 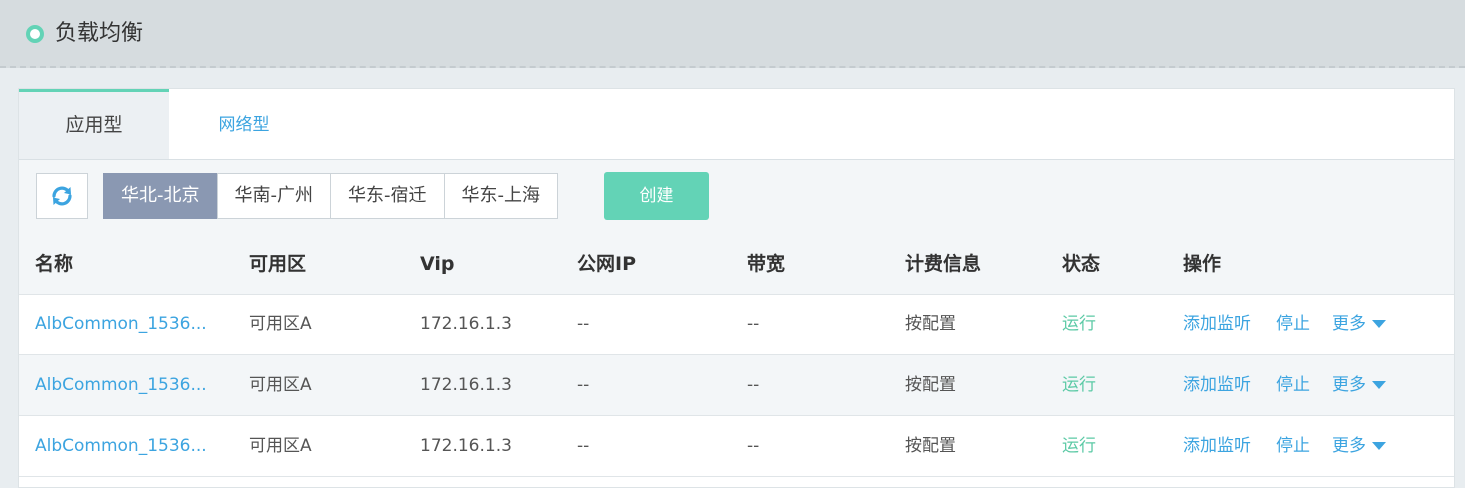 What do you see at coordinates (656, 196) in the screenshot?
I see `create-button: 创建` at bounding box center [656, 196].